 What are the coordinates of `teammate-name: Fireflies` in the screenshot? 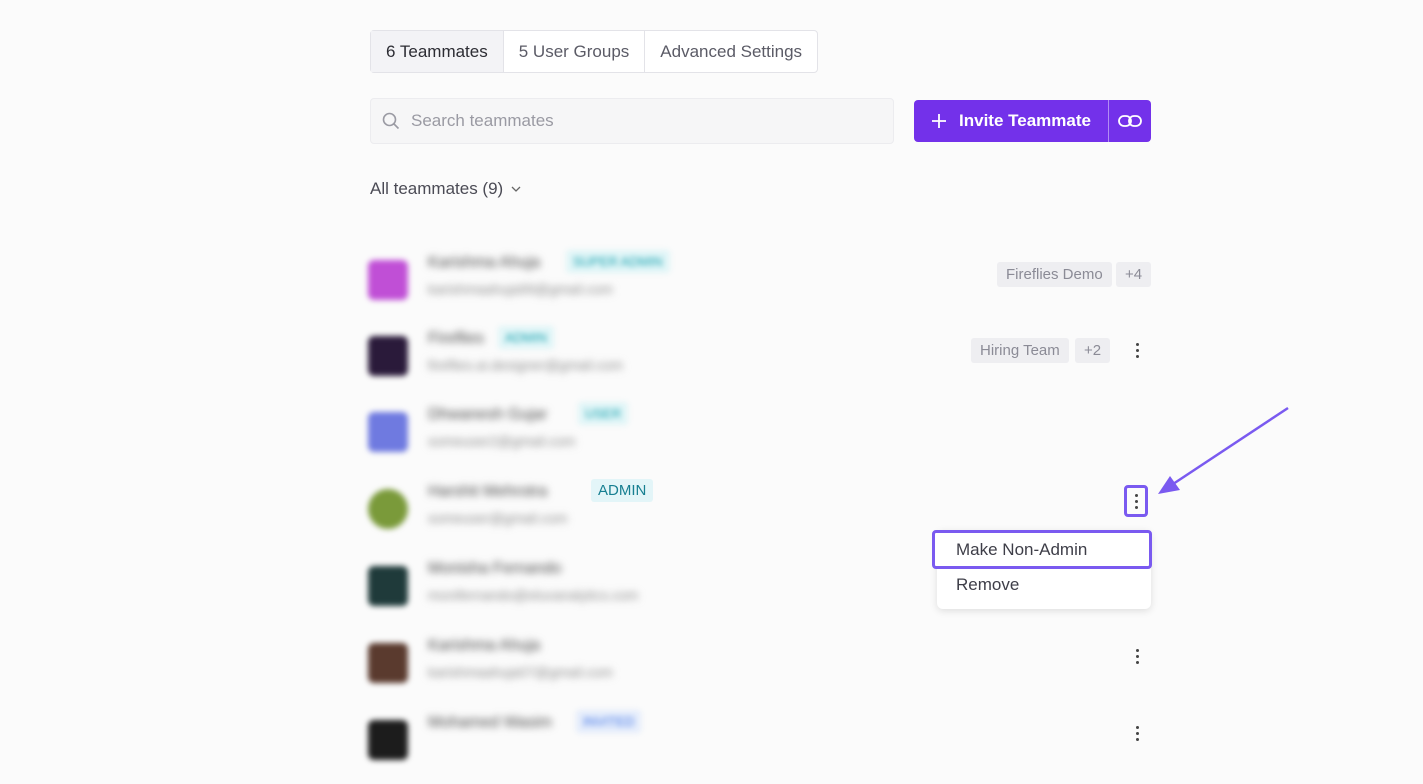 It's located at (456, 338).